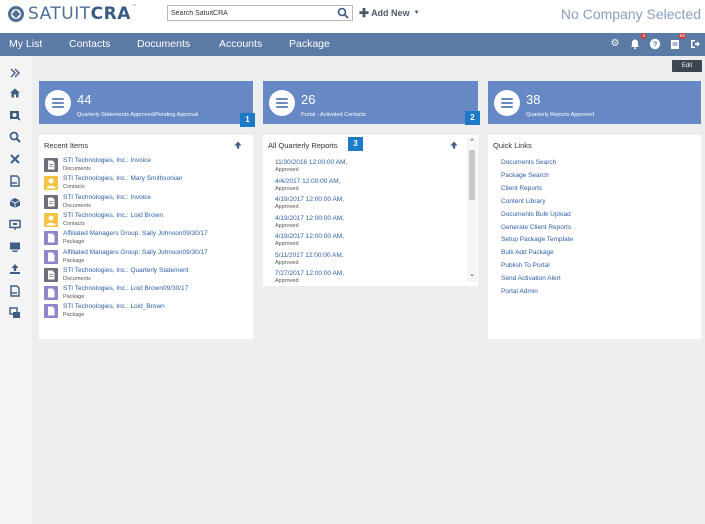 This screenshot has width=705, height=524. What do you see at coordinates (15, 115) in the screenshot?
I see `advanced-search-icon` at bounding box center [15, 115].